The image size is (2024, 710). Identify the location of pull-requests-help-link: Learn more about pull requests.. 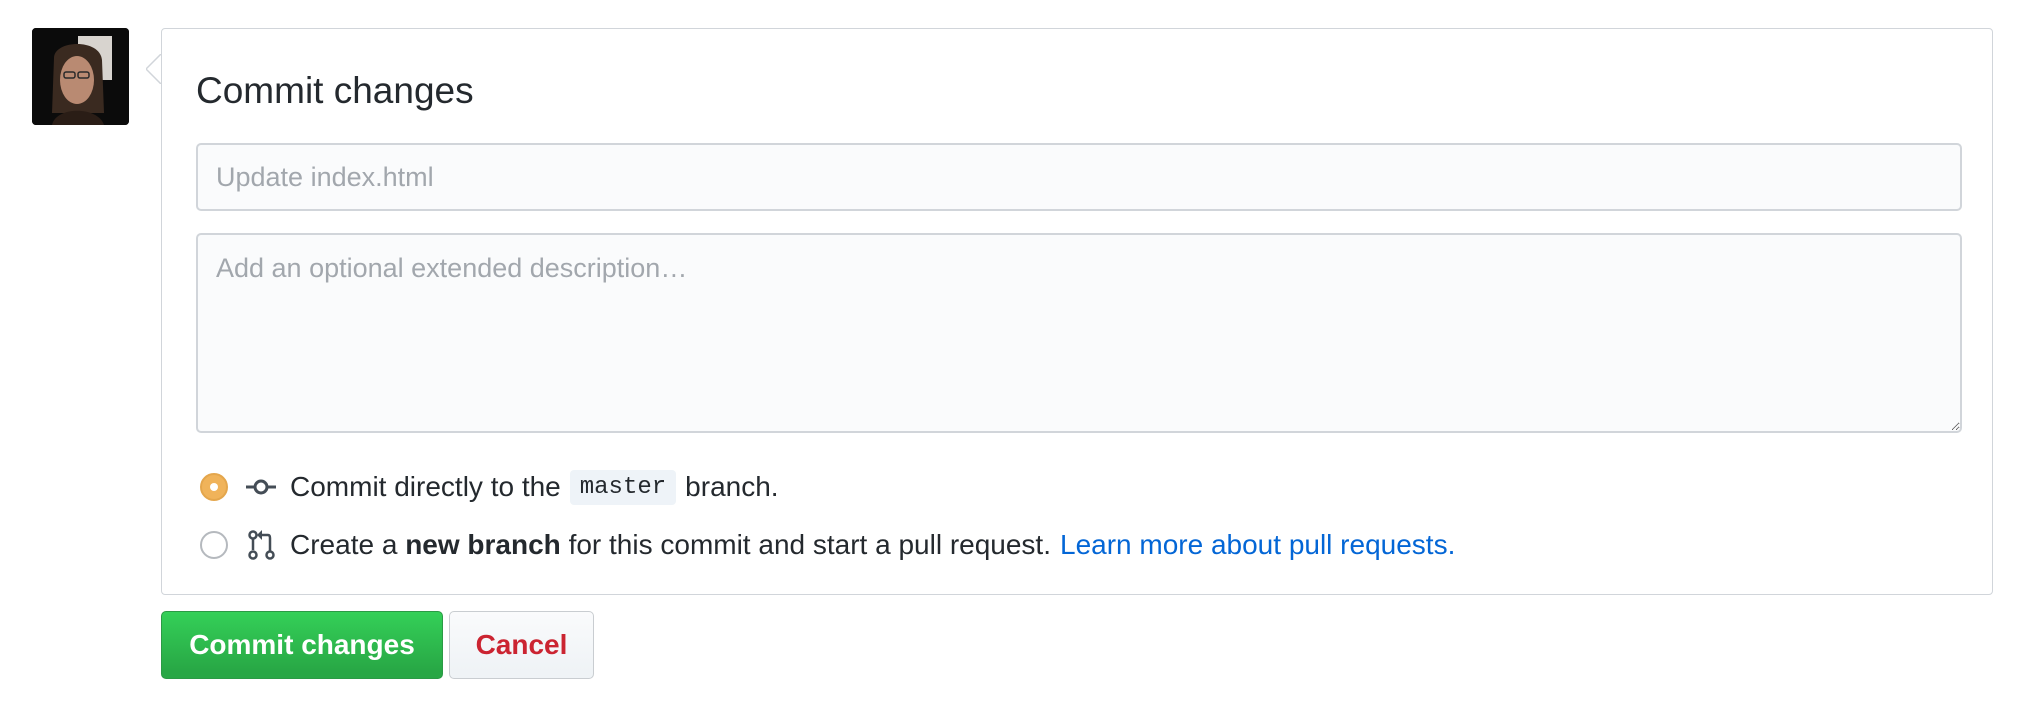
(1257, 545).